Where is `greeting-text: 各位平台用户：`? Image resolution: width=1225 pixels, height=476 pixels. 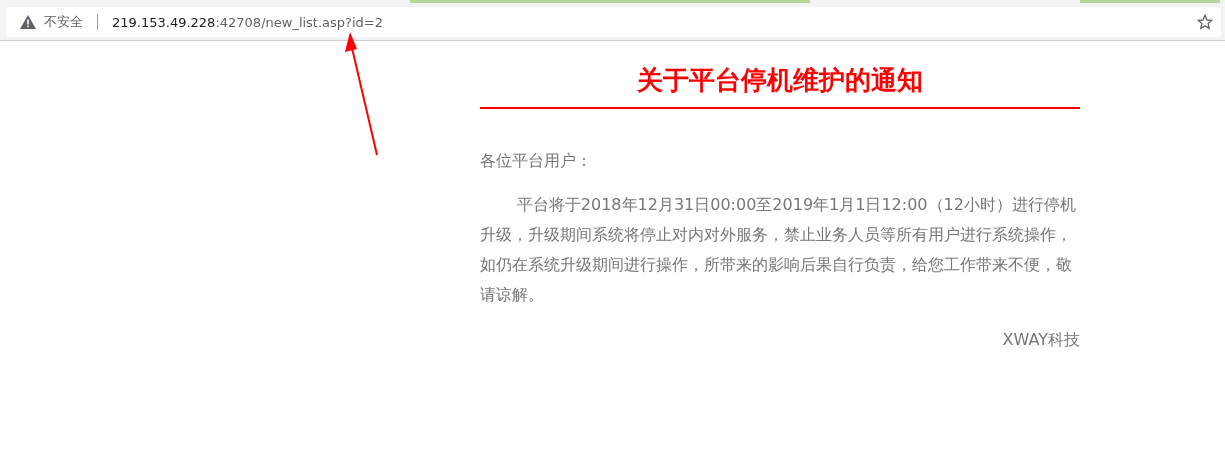
greeting-text: 各位平台用户： is located at coordinates (536, 161).